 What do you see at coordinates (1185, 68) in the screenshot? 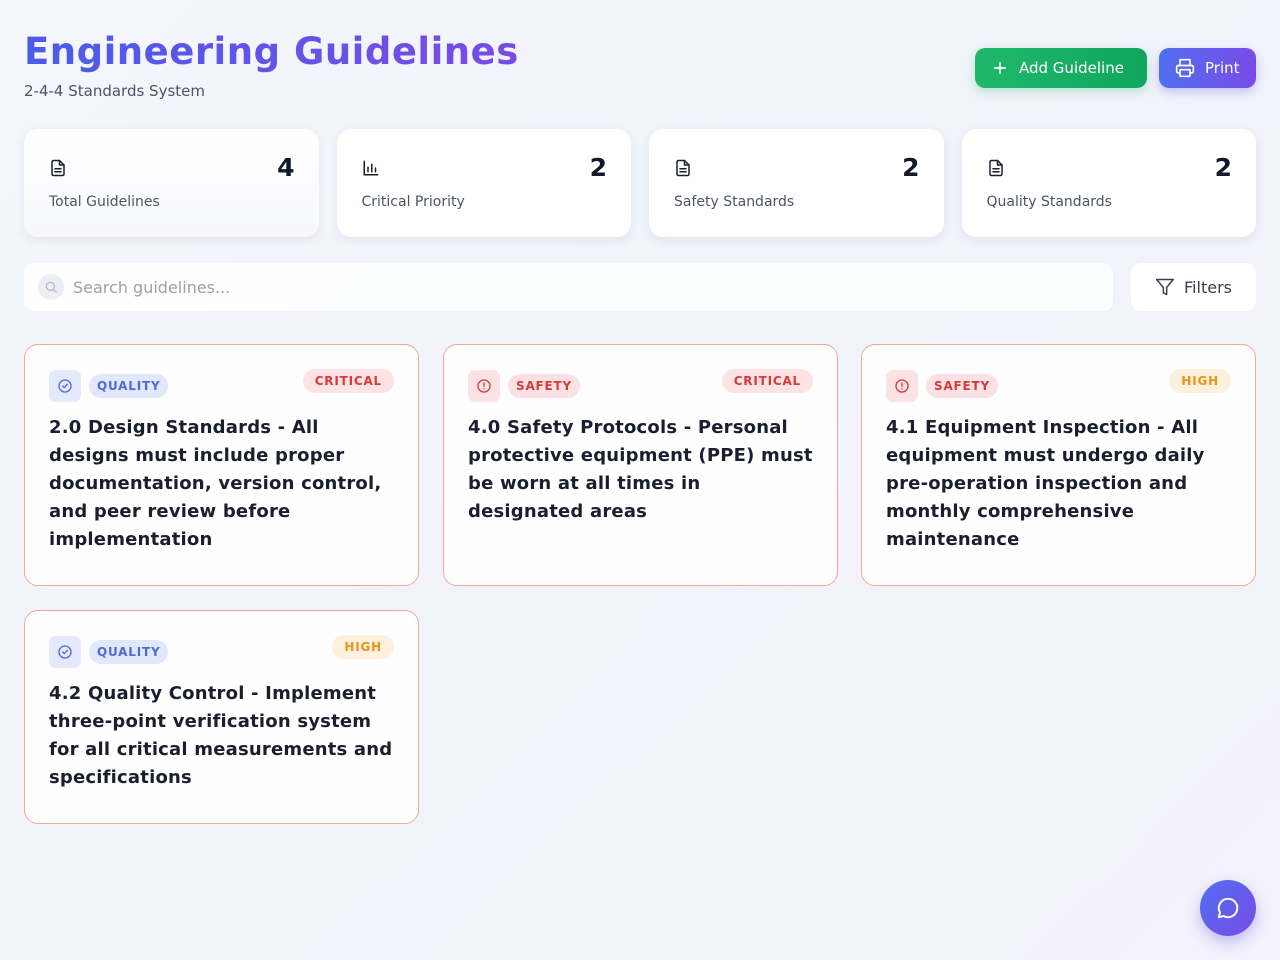
I see `printer-icon` at bounding box center [1185, 68].